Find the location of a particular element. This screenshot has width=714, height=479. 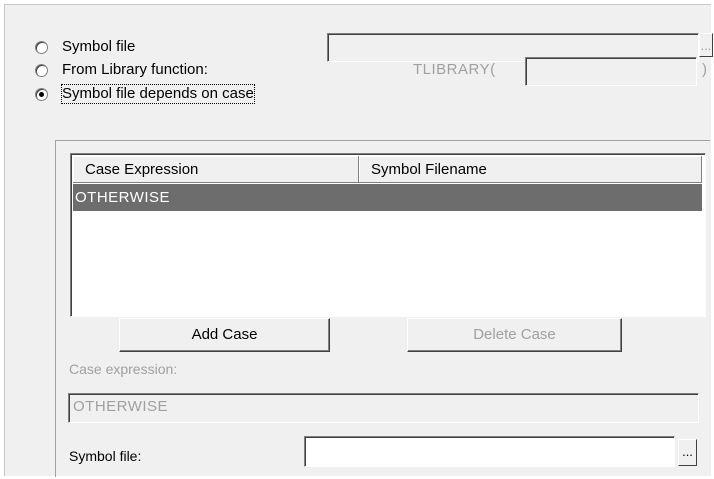

symbol-file-radio is located at coordinates (41, 47).